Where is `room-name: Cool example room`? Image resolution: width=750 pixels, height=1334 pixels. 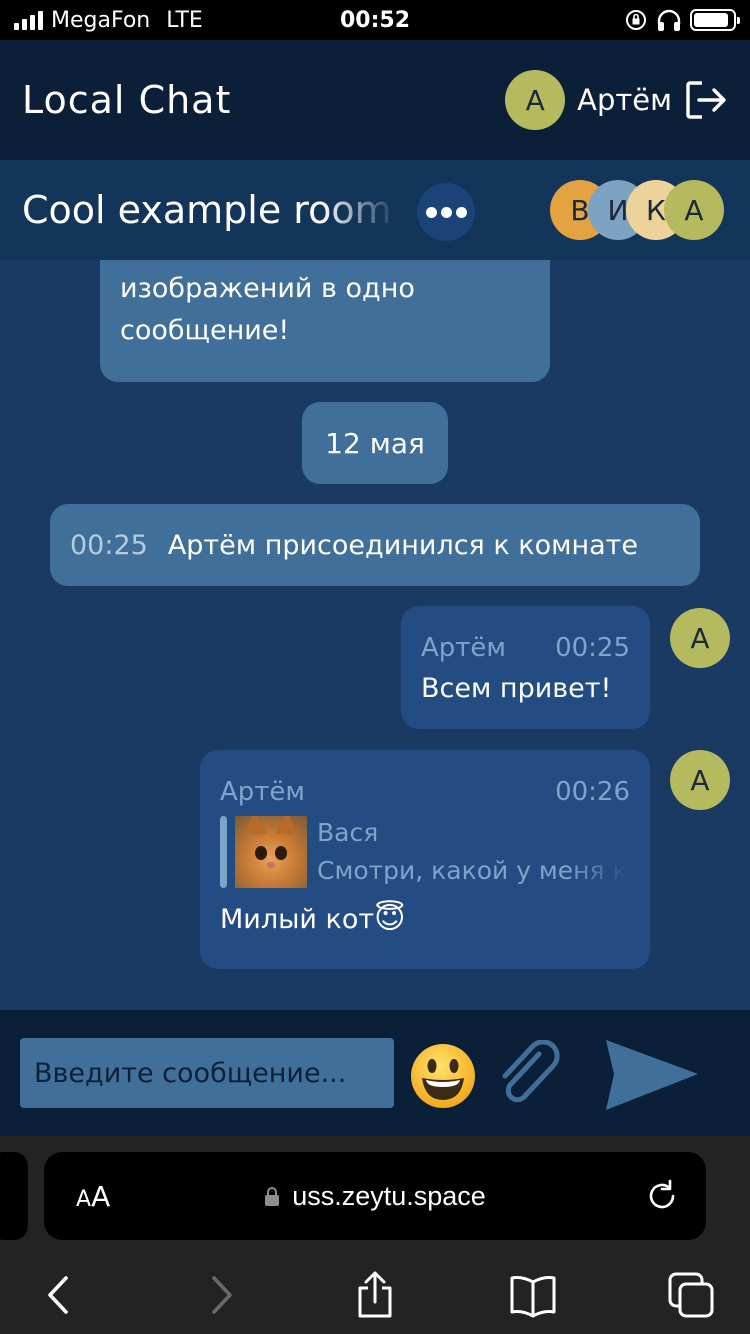
room-name: Cool example room is located at coordinates (207, 210).